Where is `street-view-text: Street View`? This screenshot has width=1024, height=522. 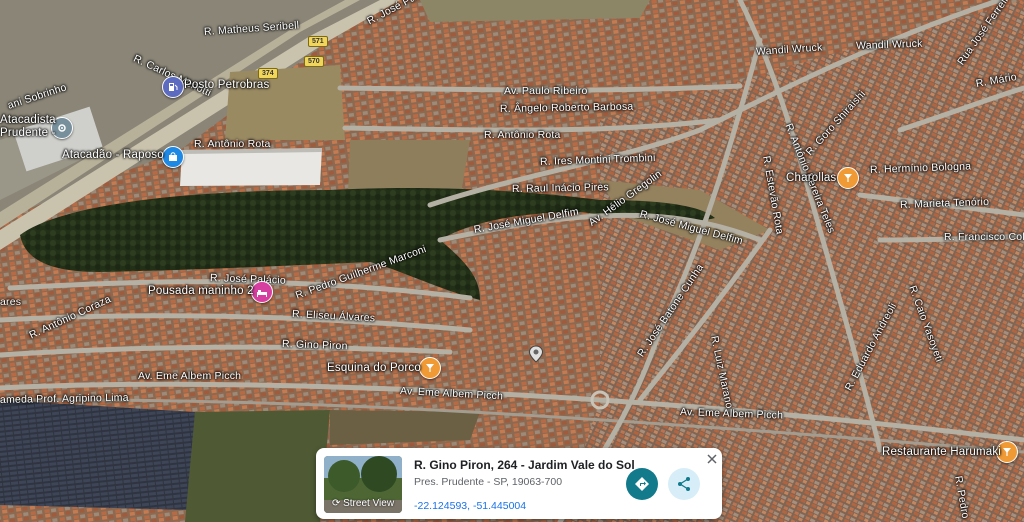
street-view-text: Street View is located at coordinates (369, 503).